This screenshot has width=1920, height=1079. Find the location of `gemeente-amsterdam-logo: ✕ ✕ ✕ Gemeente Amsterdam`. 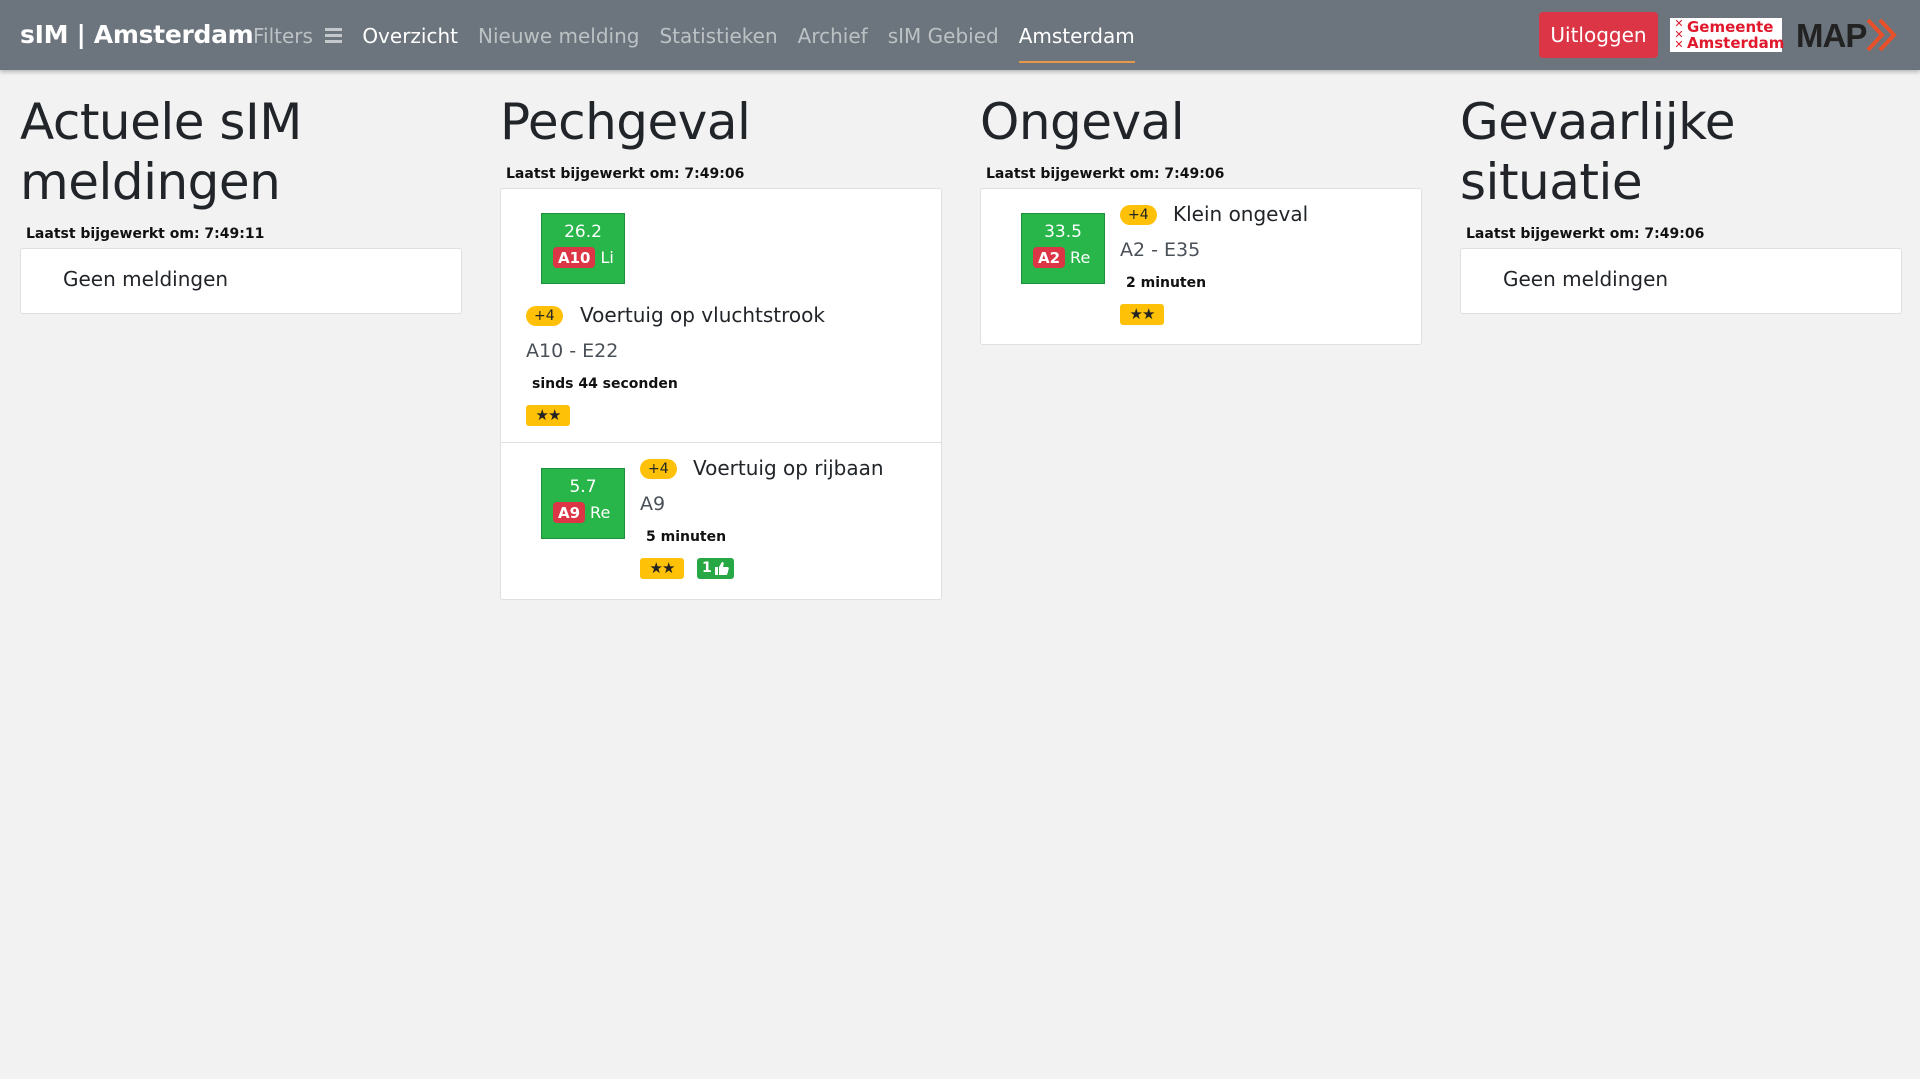

gemeente-amsterdam-logo: ✕ ✕ ✕ Gemeente Amsterdam is located at coordinates (1727, 34).